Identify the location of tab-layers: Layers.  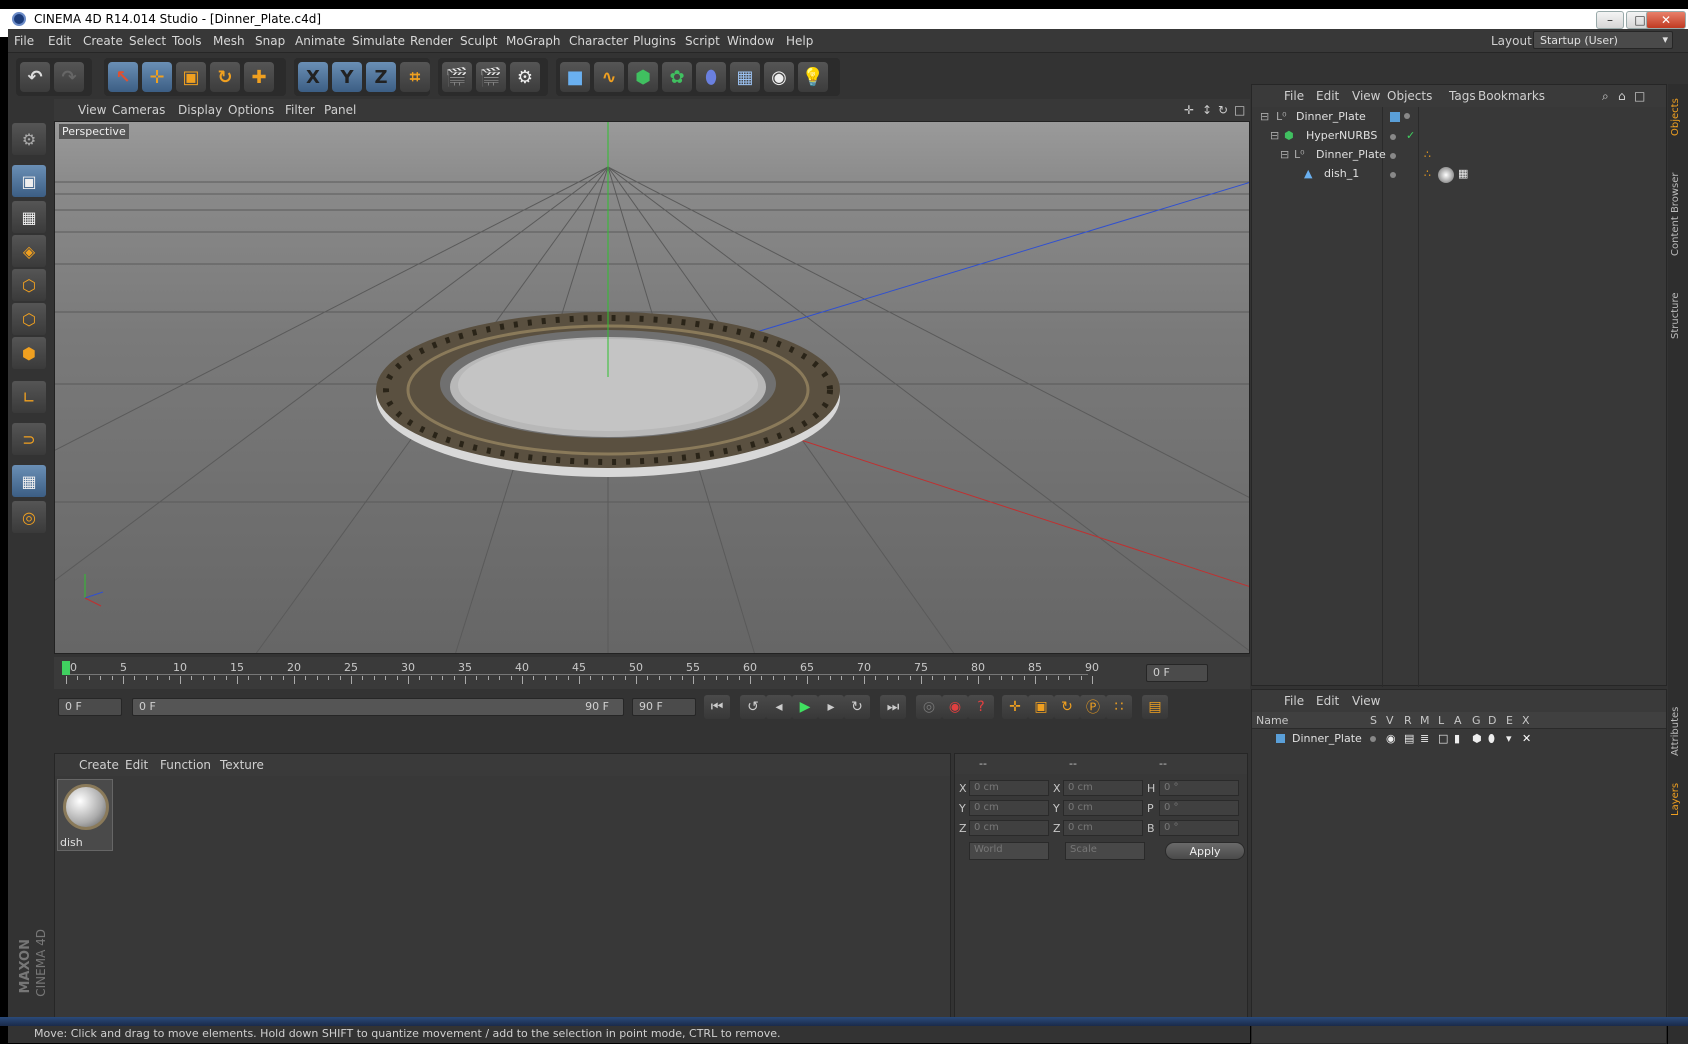
(1678, 799).